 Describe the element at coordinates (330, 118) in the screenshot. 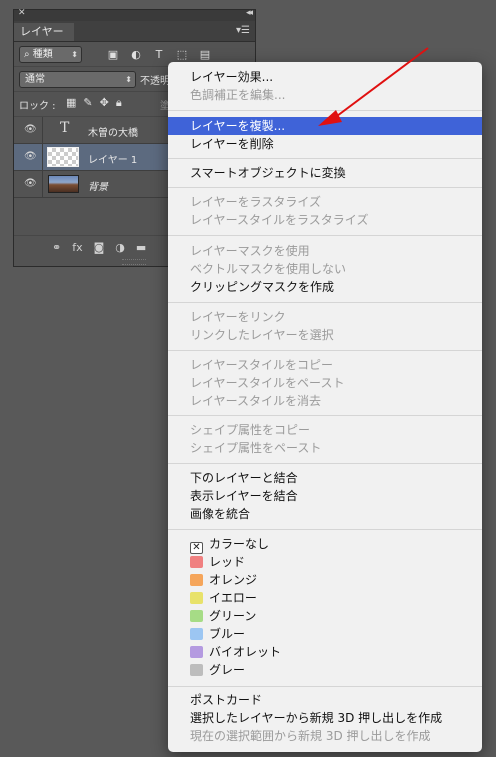

I see `arrow-head` at that location.